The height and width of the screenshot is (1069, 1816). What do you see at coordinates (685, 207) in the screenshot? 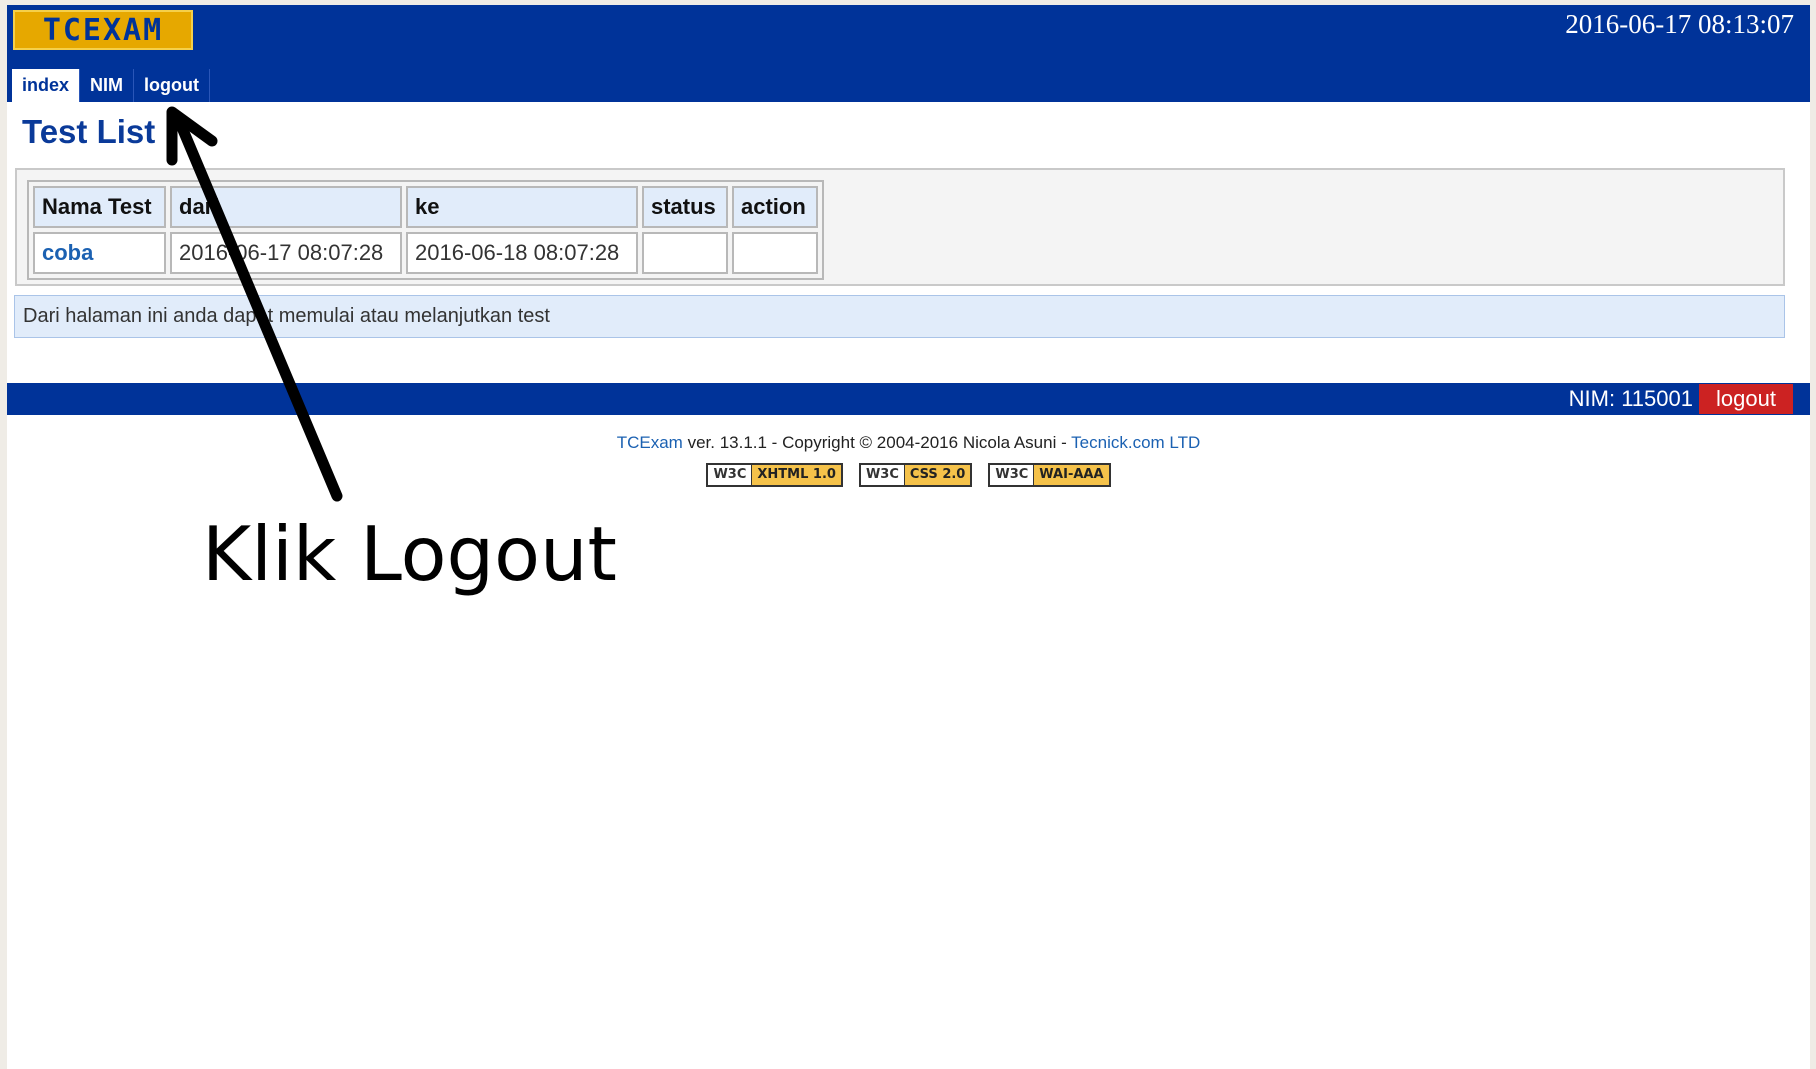
I see `column-header-status: status` at bounding box center [685, 207].